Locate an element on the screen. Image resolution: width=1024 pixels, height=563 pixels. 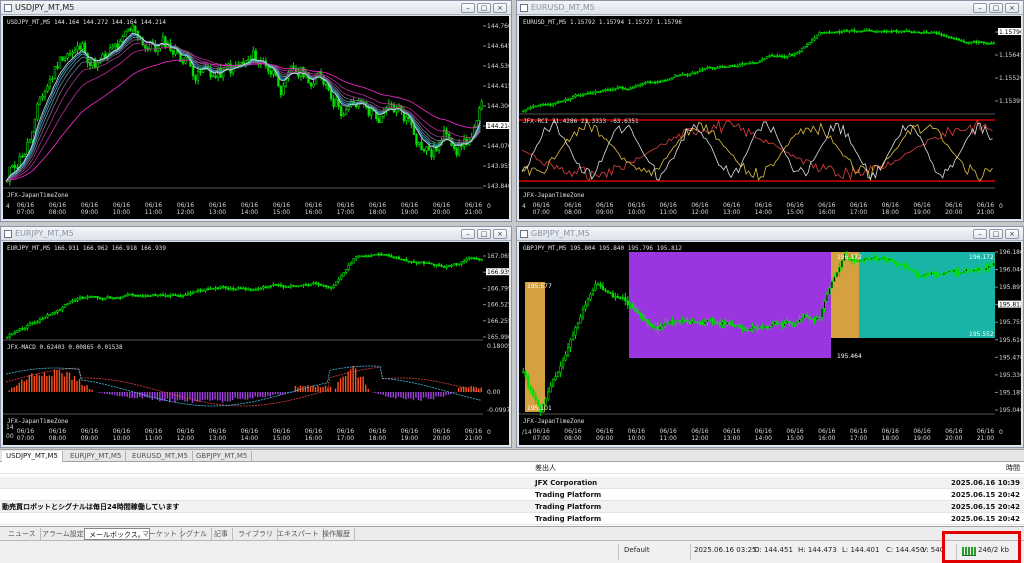
profile-name: Default is located at coordinates (637, 550).